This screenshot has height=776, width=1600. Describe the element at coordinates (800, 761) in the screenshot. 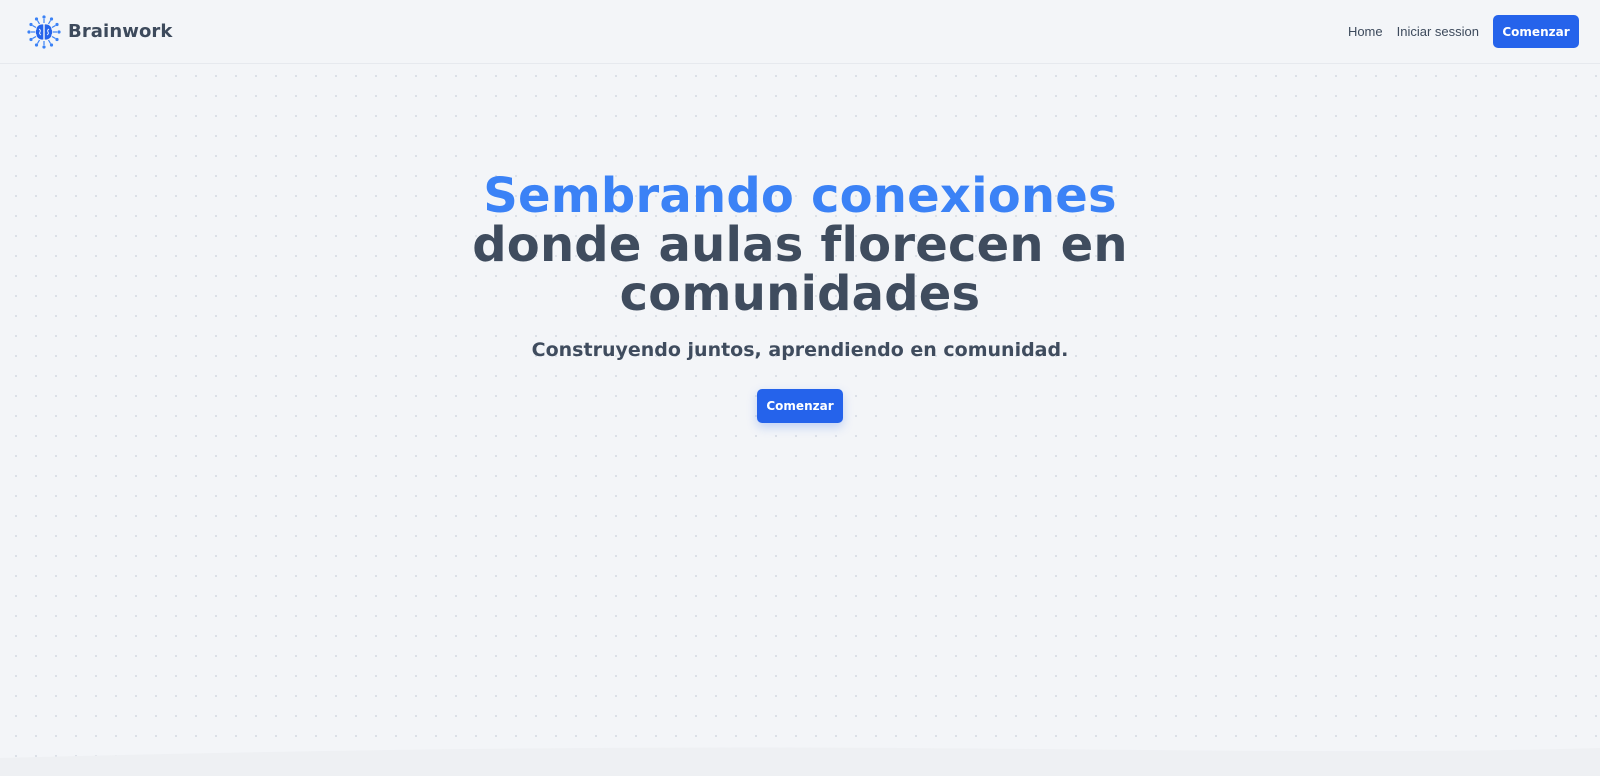

I see `bottom-wave-decoration` at that location.